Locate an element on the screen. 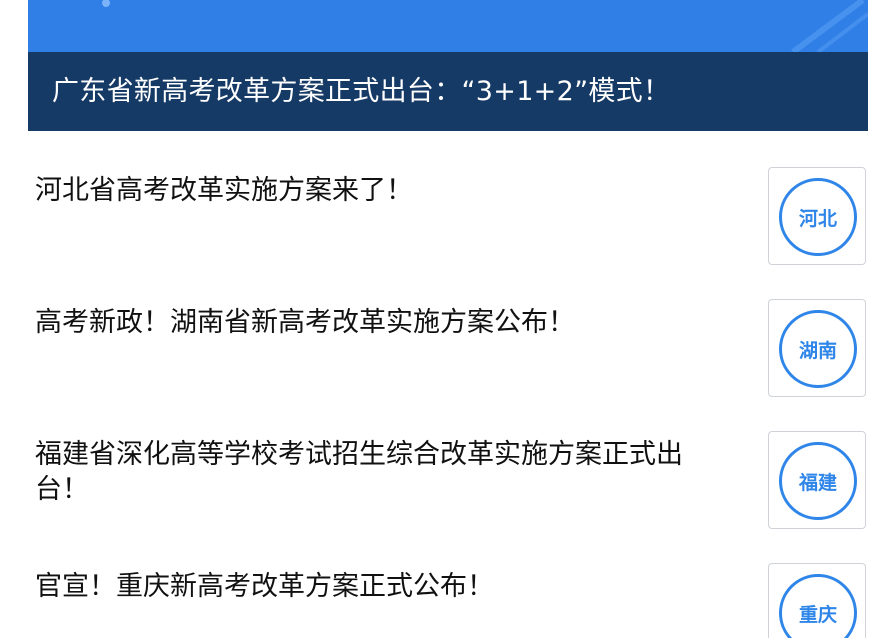  news-item: 官宣！重庆新高考改革方案正式公布！ 重庆 is located at coordinates (440, 600).